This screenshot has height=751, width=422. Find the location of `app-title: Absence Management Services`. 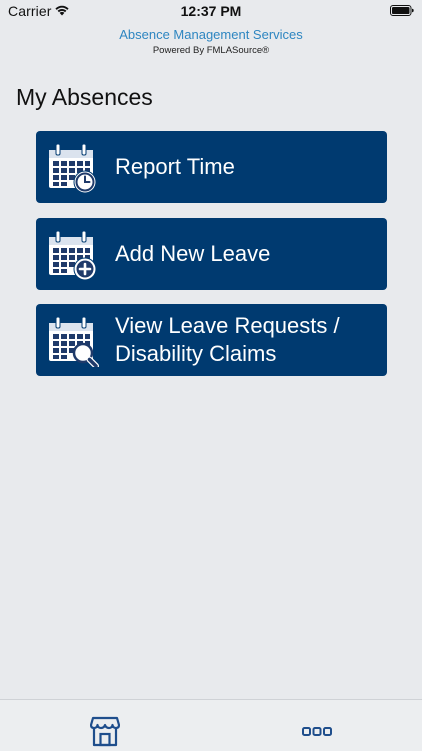

app-title: Absence Management Services is located at coordinates (211, 34).